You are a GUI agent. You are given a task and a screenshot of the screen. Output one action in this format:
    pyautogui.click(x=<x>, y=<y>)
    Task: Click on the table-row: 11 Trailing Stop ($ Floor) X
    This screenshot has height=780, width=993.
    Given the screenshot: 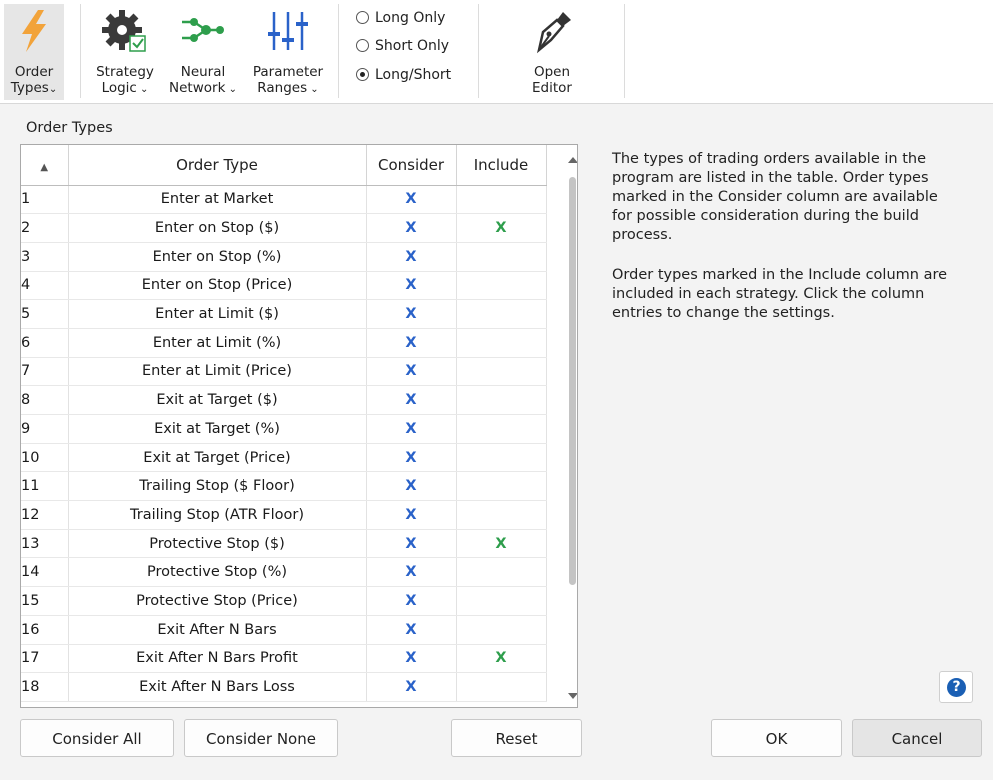 What is the action you would take?
    pyautogui.click(x=284, y=486)
    